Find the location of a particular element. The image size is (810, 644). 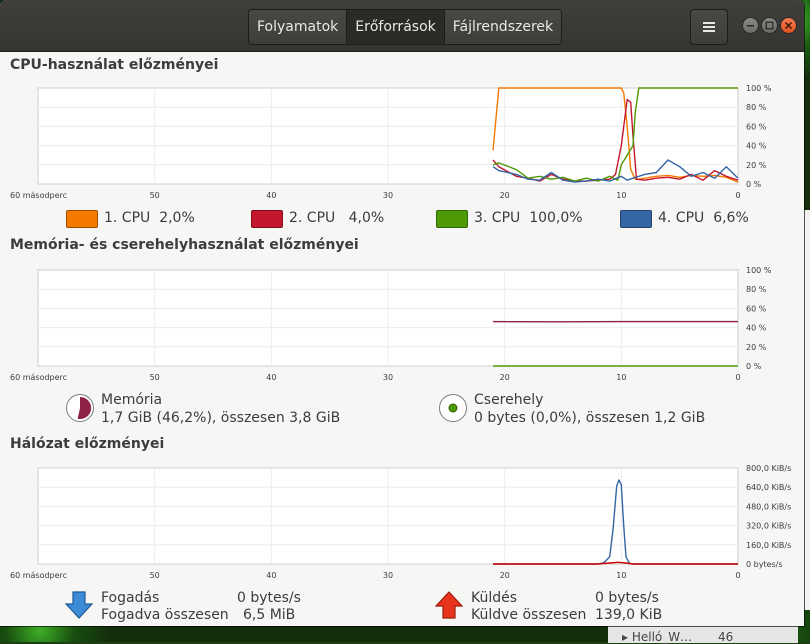

y-tick-label: 640,0 KiB/s is located at coordinates (768, 487).